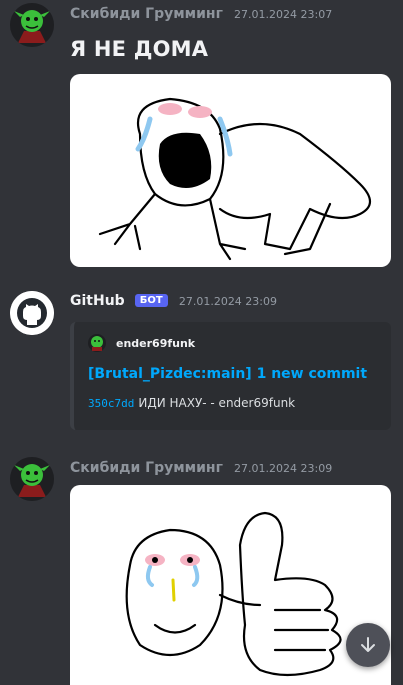  What do you see at coordinates (283, 14) in the screenshot?
I see `timestamp: 27.01.2024 23:07` at bounding box center [283, 14].